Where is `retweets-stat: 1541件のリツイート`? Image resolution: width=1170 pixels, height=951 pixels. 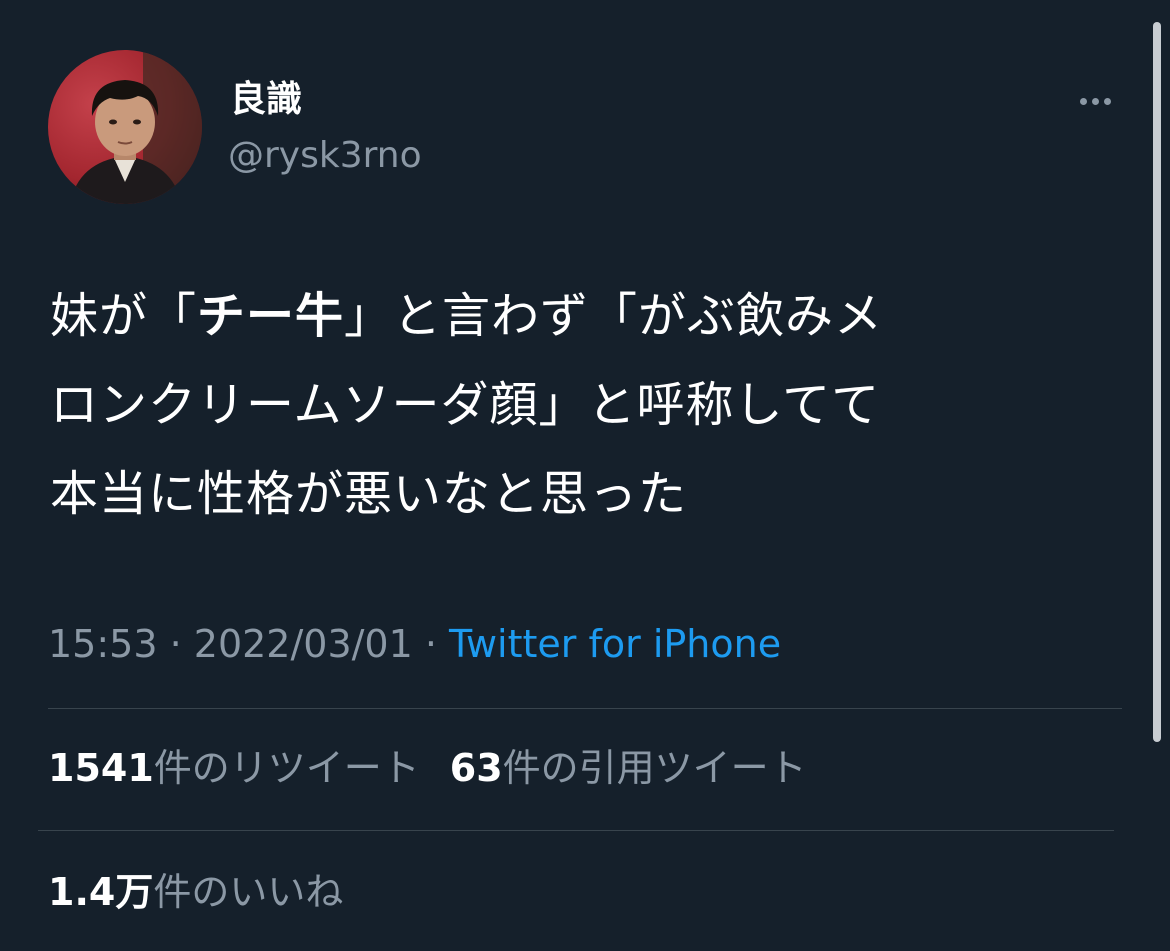 retweets-stat: 1541件のリツイート is located at coordinates (234, 768).